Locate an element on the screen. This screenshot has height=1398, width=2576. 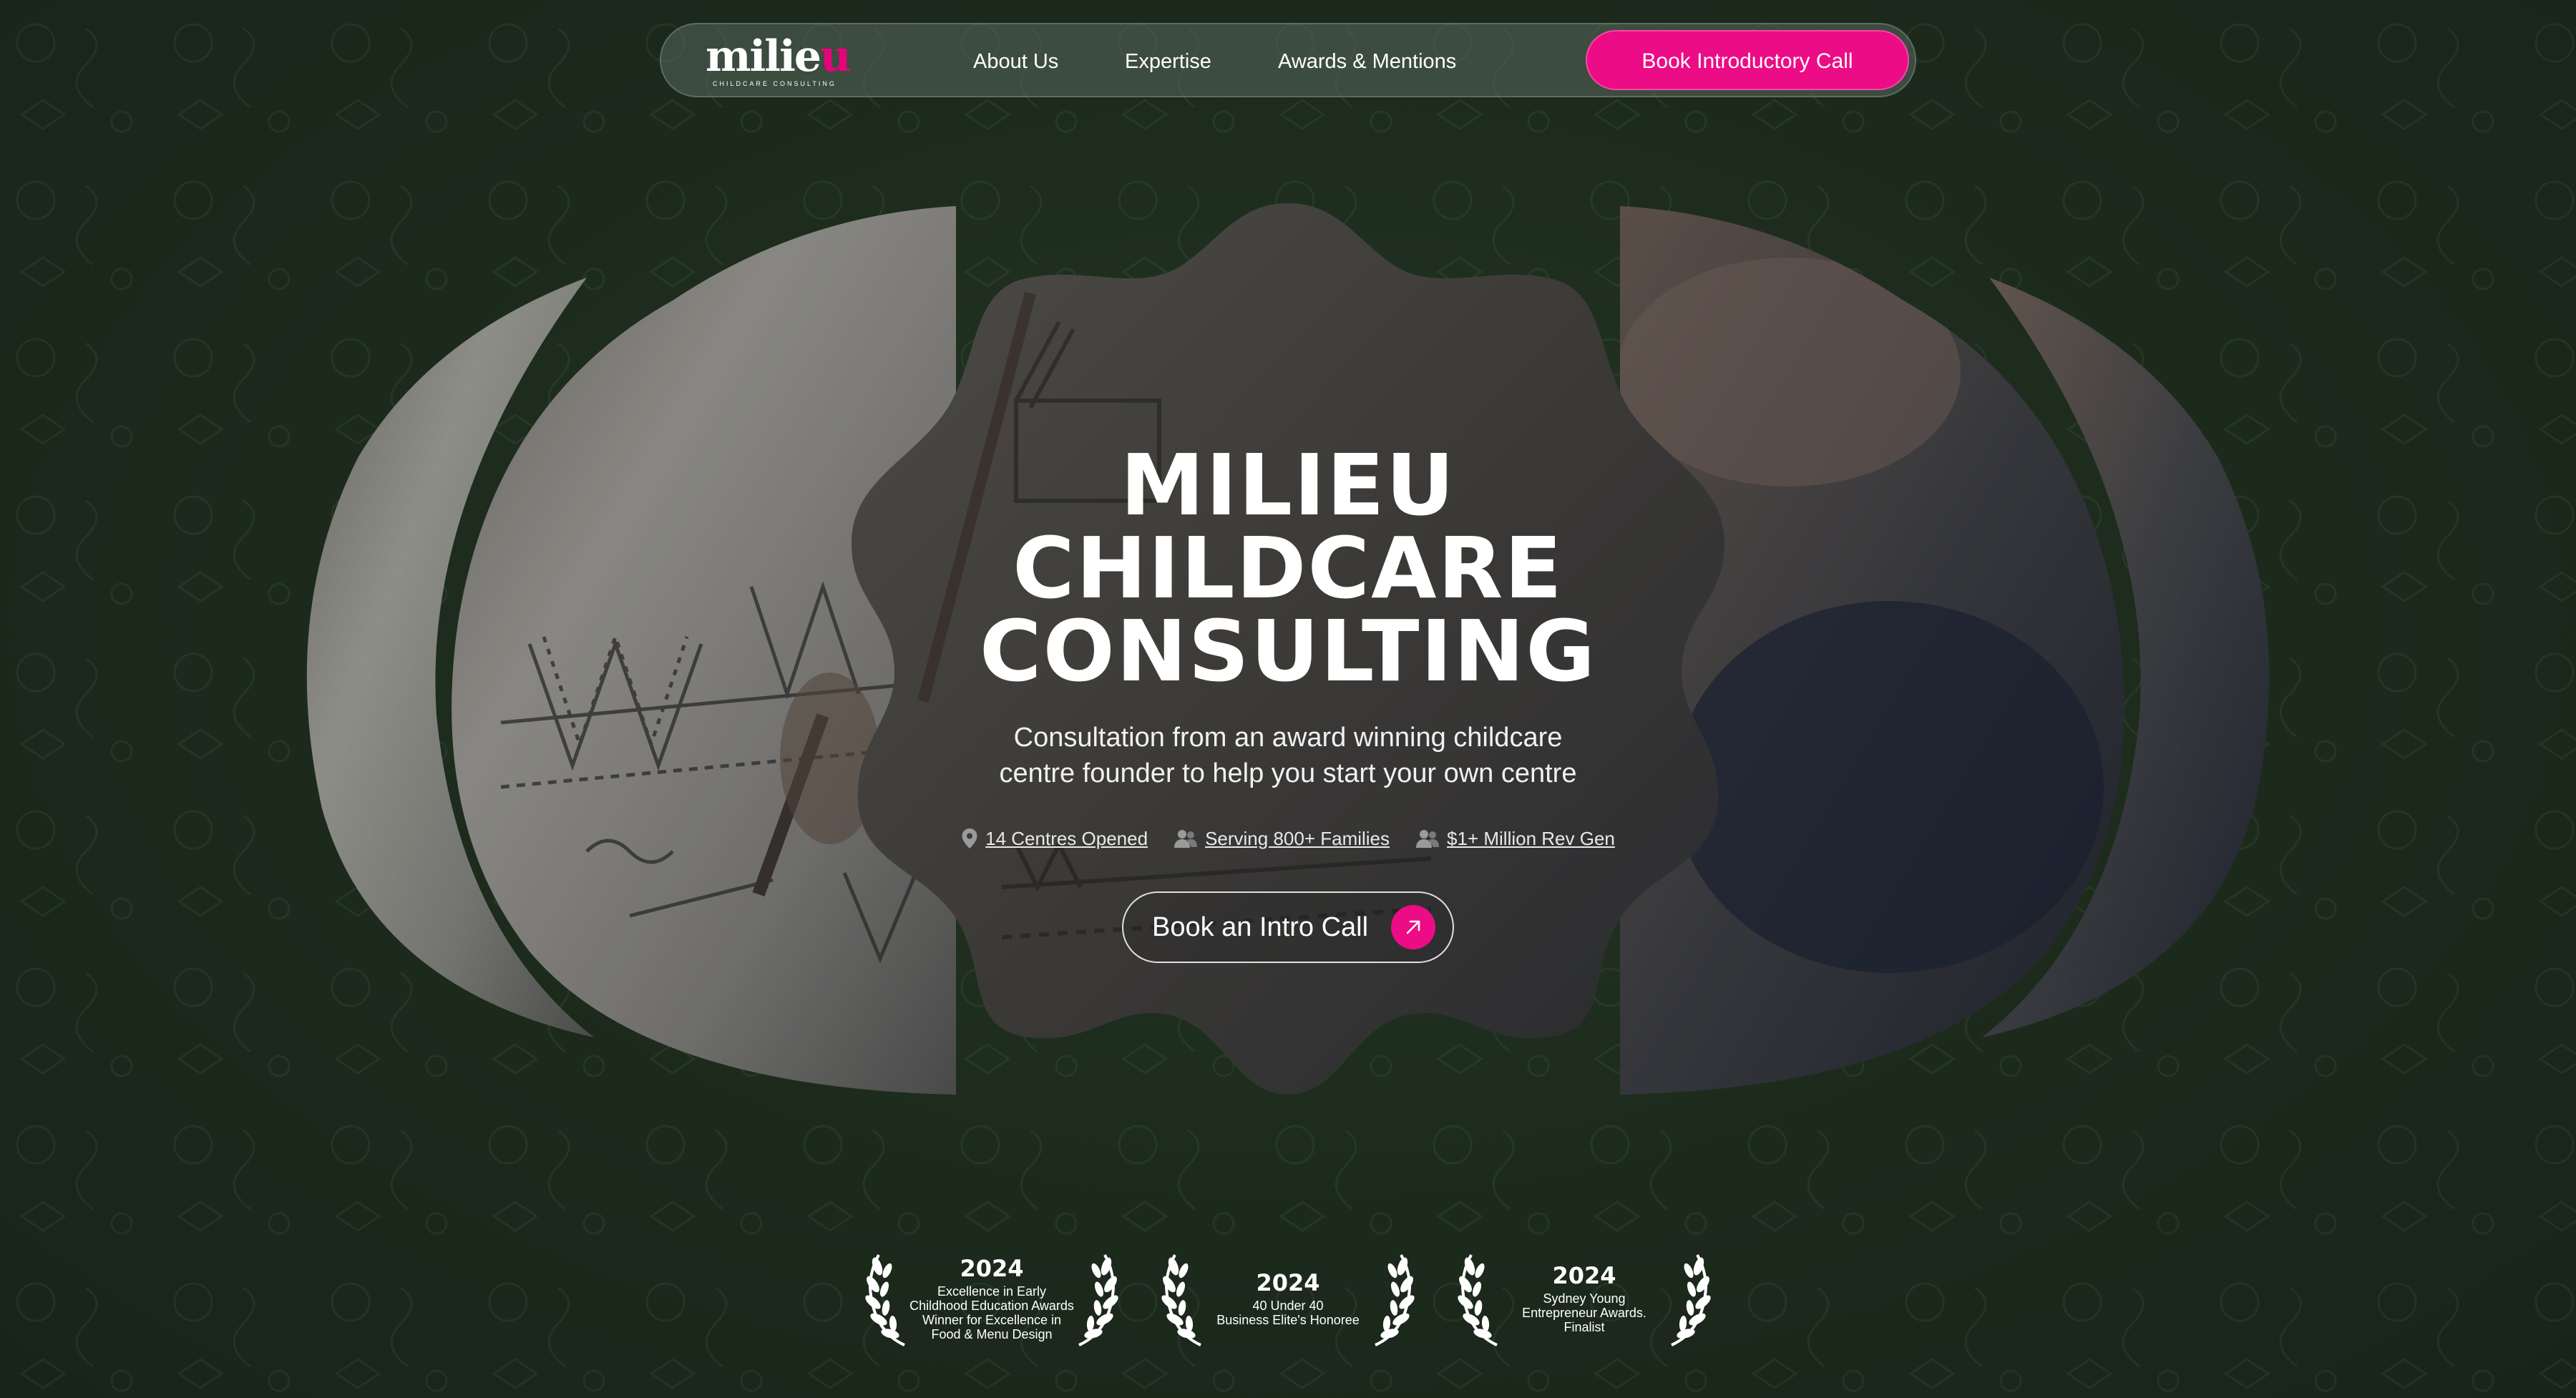
hero-title: MILIEU CHILDCARE CONSULTING is located at coordinates (1288, 568).